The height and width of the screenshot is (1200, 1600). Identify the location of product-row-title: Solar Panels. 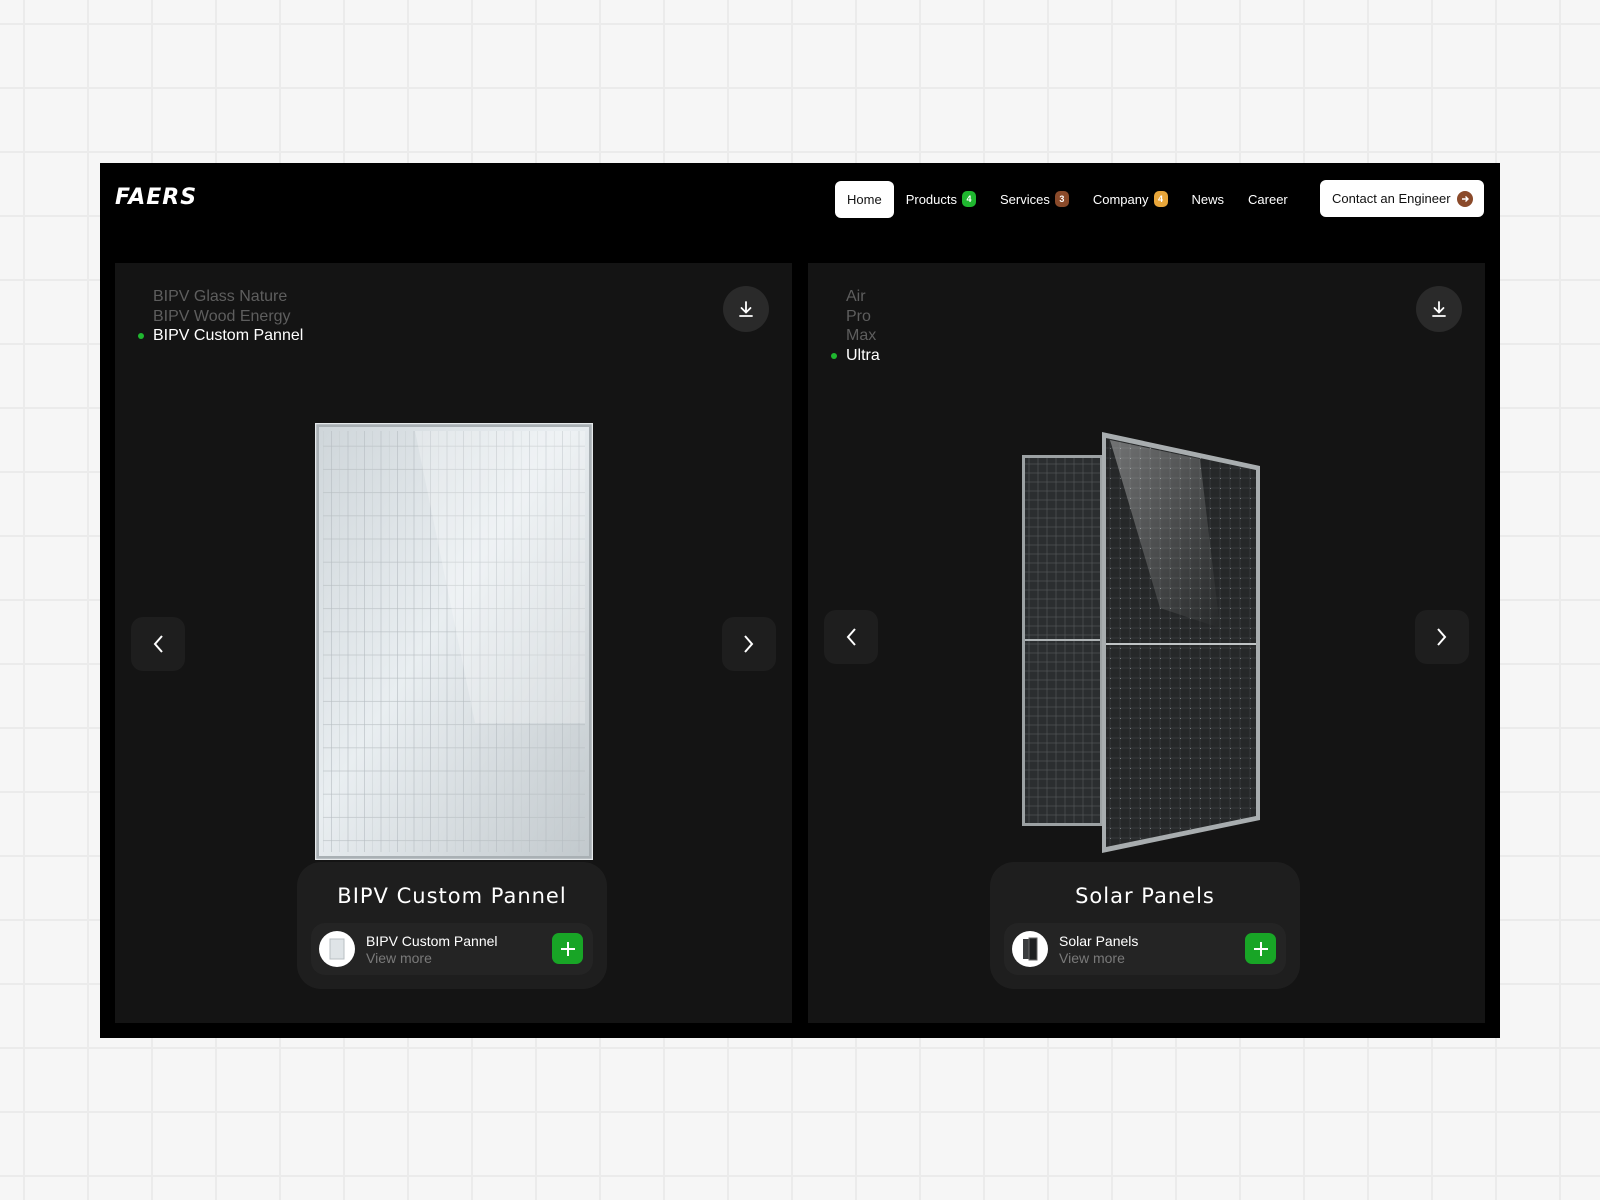
(1099, 941).